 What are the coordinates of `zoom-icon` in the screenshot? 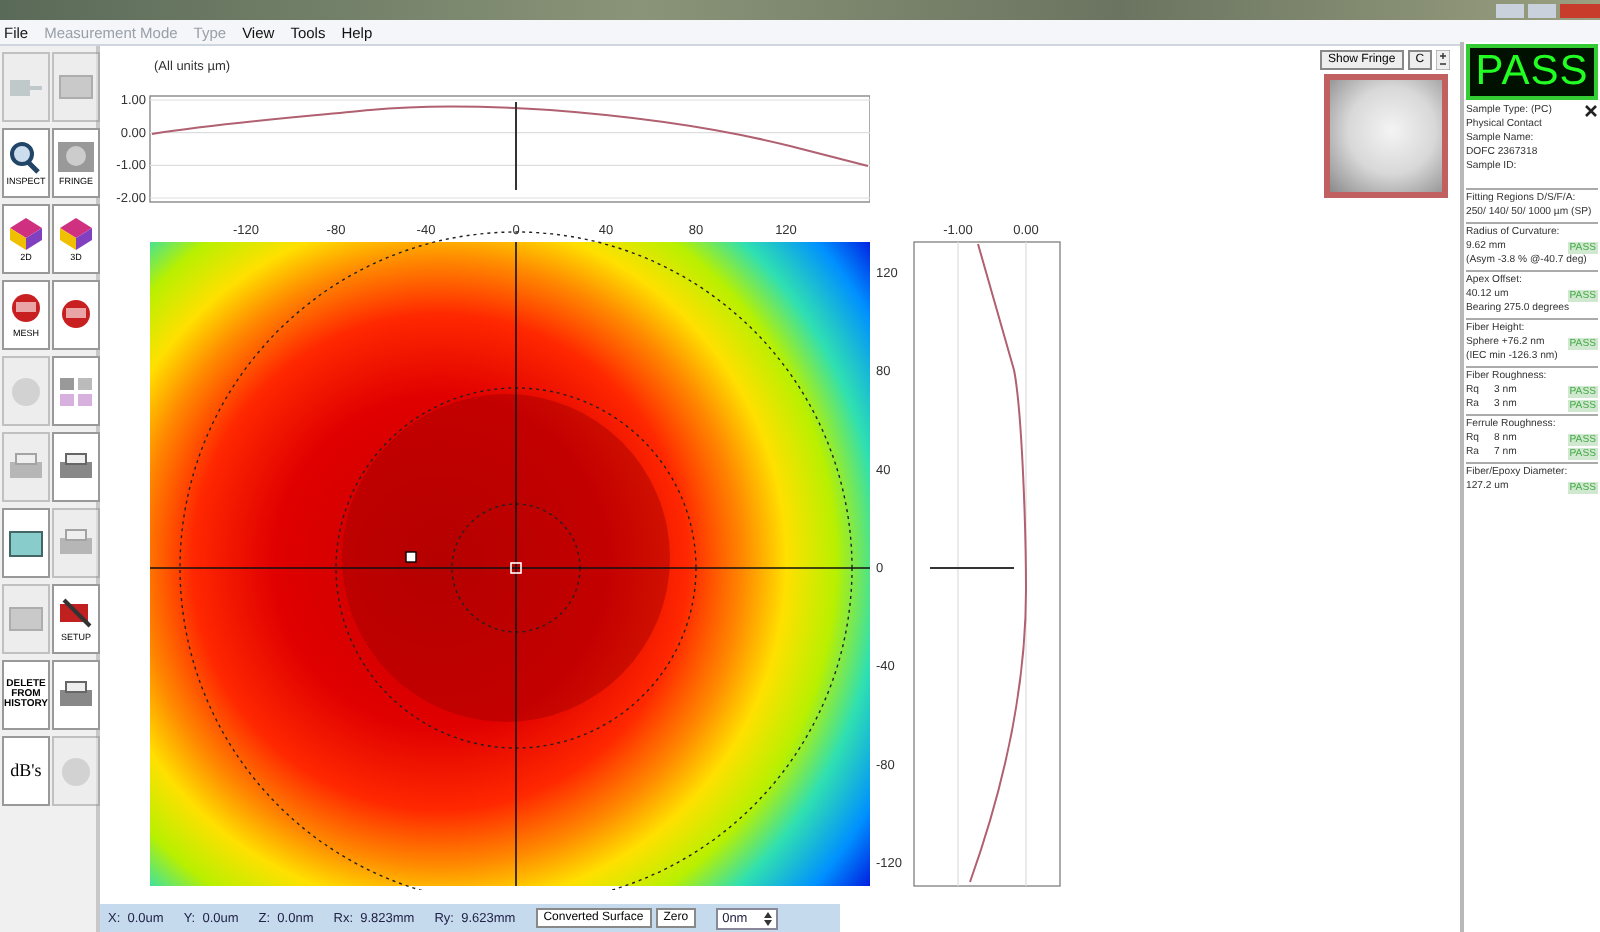 It's located at (1443, 60).